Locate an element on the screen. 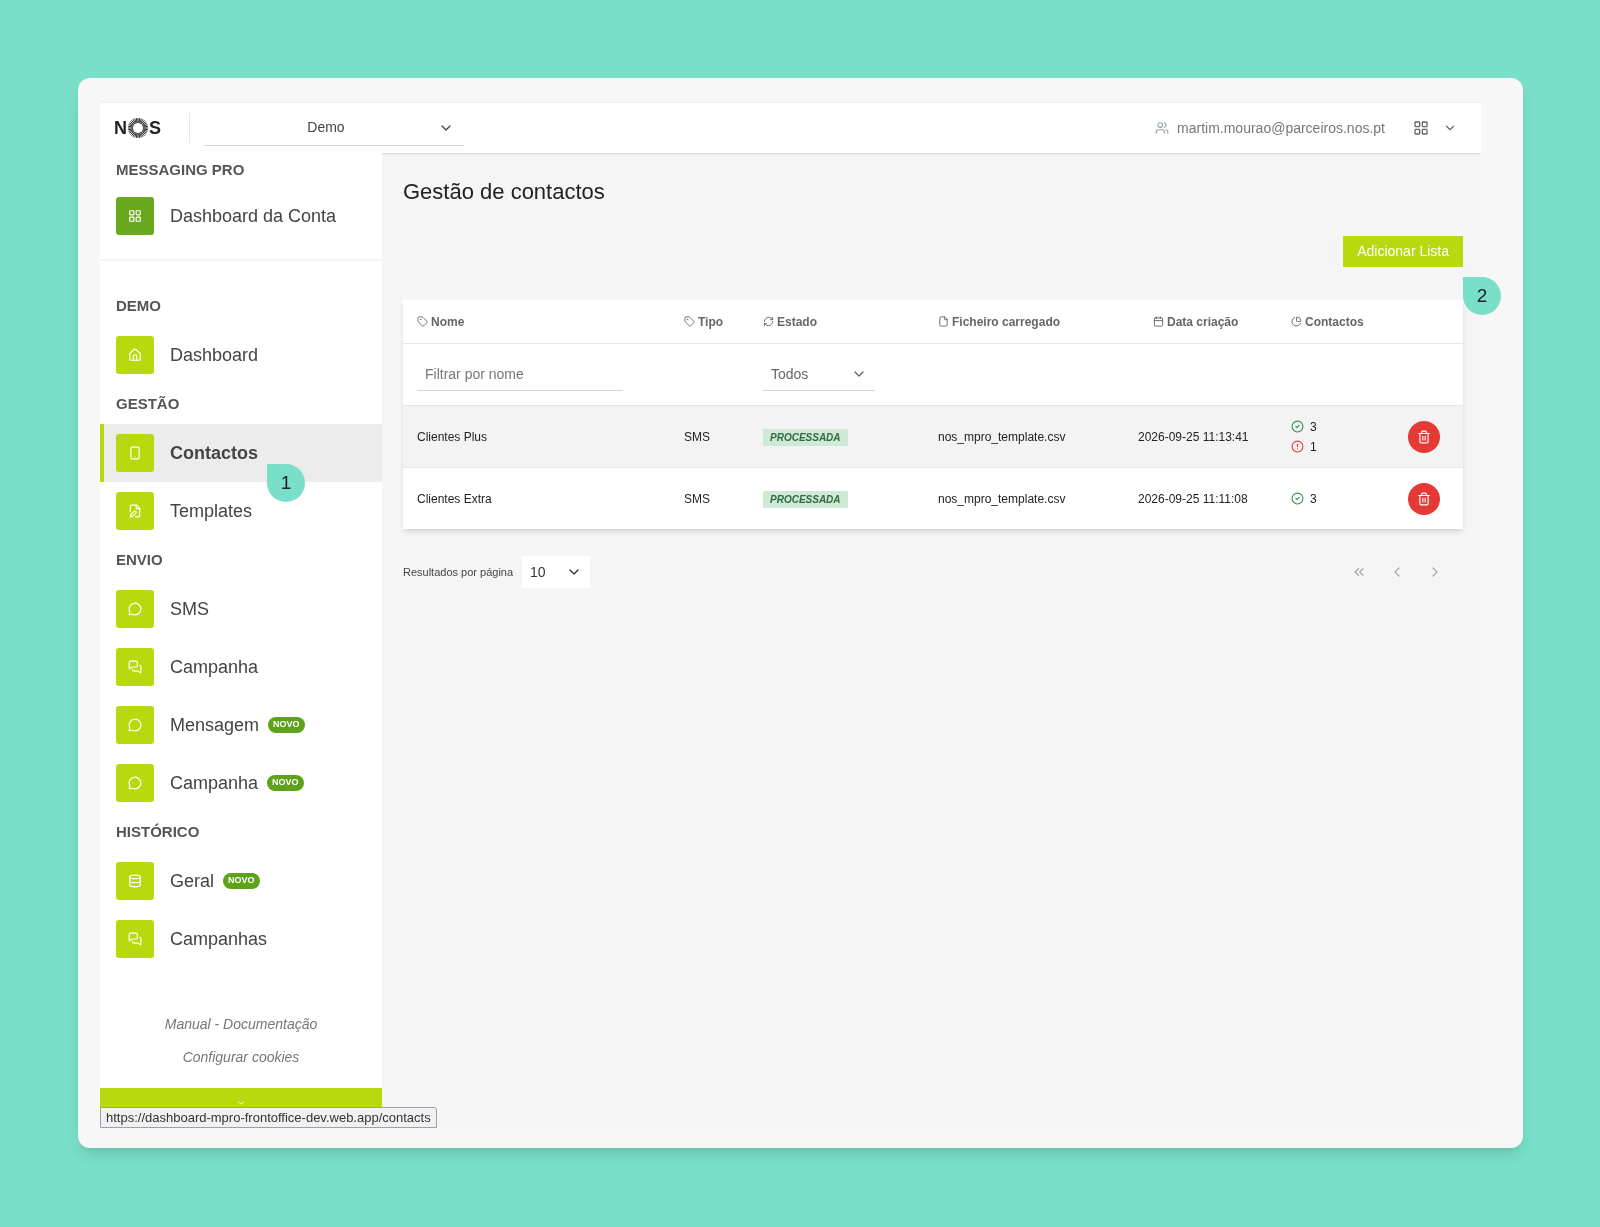 This screenshot has width=1600, height=1227. sidebar-item: Templates is located at coordinates (180, 511).